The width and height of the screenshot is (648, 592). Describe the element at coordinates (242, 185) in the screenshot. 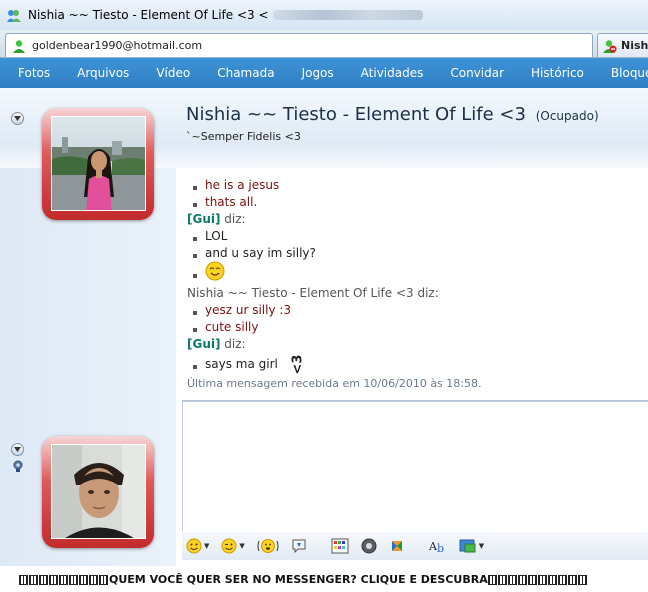

I see `chat-message: he is a jesus` at that location.